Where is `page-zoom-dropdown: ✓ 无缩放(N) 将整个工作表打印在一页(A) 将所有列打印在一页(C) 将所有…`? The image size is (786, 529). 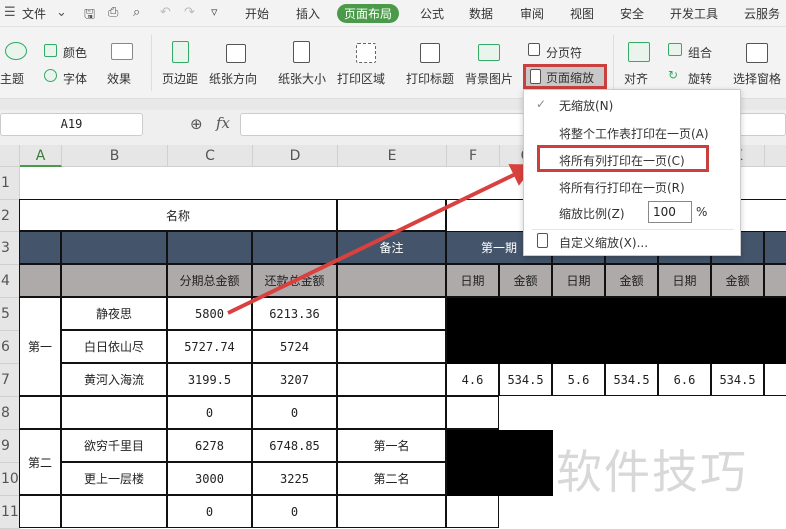
page-zoom-dropdown: ✓ 无缩放(N) 将整个工作表打印在一页(A) 将所有列打印在一页(C) 将所有… is located at coordinates (632, 172).